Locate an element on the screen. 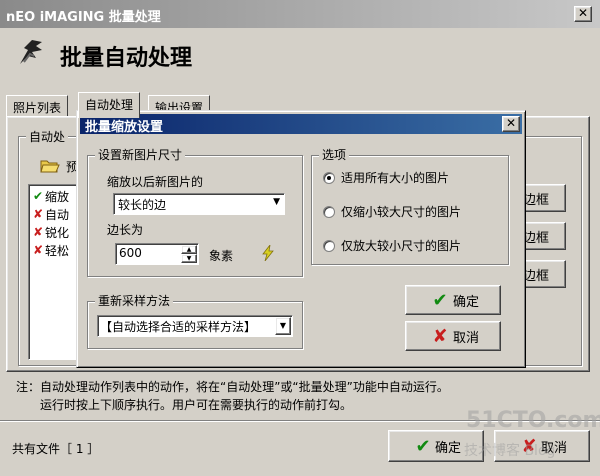  edge-select-value: 较长的边 is located at coordinates (142, 205).